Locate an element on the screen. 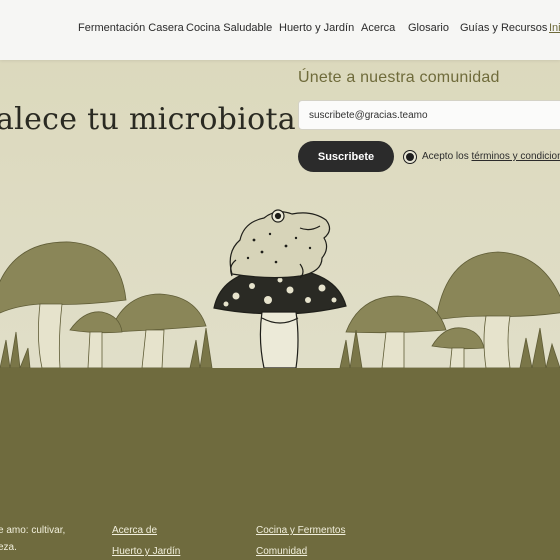  mushroom-cap-right-small is located at coordinates (458, 338).